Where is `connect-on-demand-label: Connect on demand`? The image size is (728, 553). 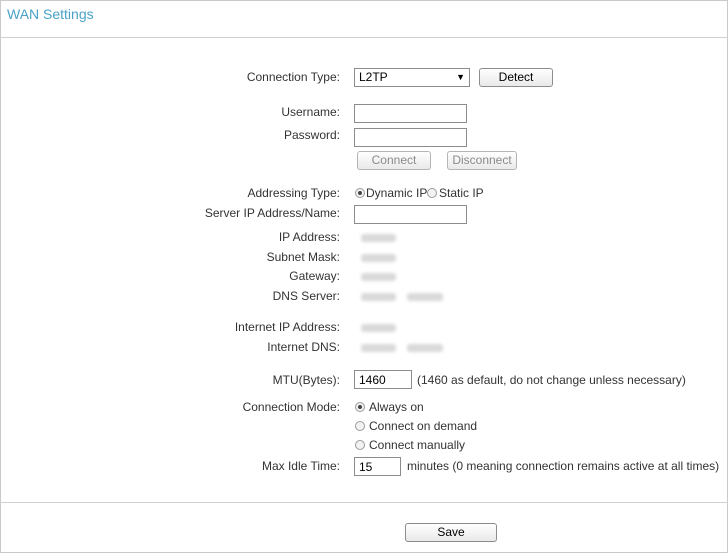 connect-on-demand-label: Connect on demand is located at coordinates (423, 426).